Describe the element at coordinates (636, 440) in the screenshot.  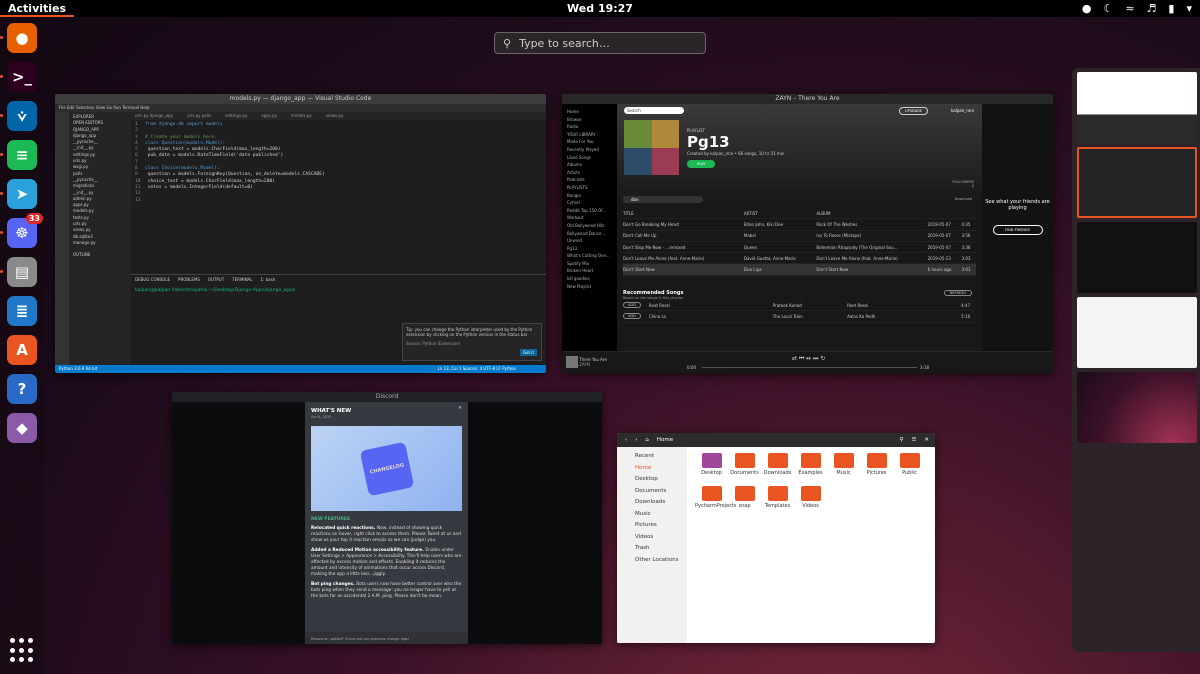
I see `forward-icon: ›` at that location.